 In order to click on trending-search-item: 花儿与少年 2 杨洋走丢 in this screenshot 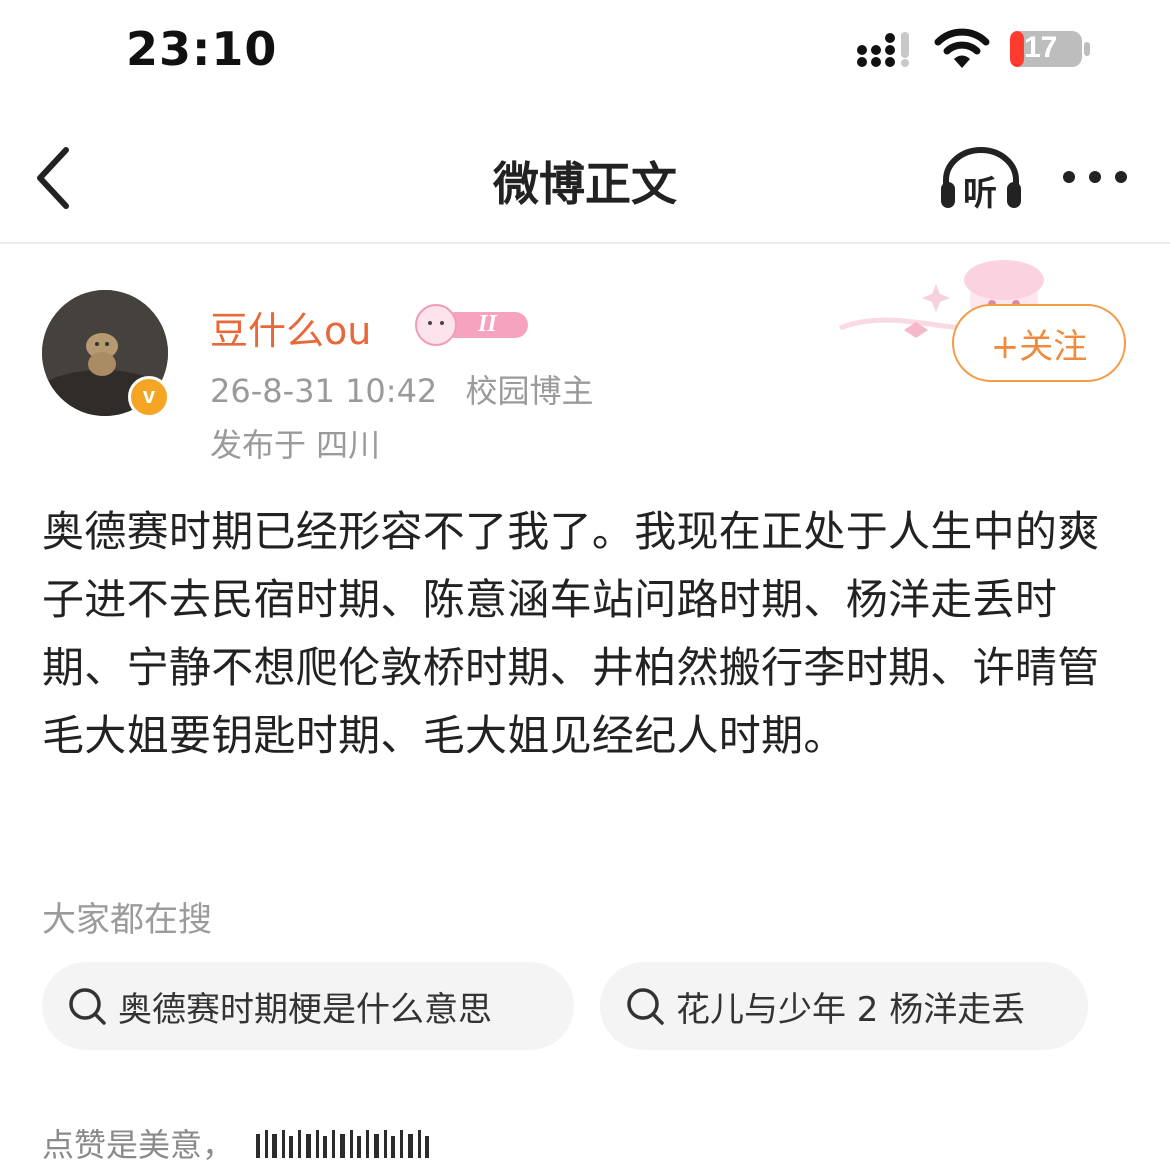, I will do `click(844, 1006)`.